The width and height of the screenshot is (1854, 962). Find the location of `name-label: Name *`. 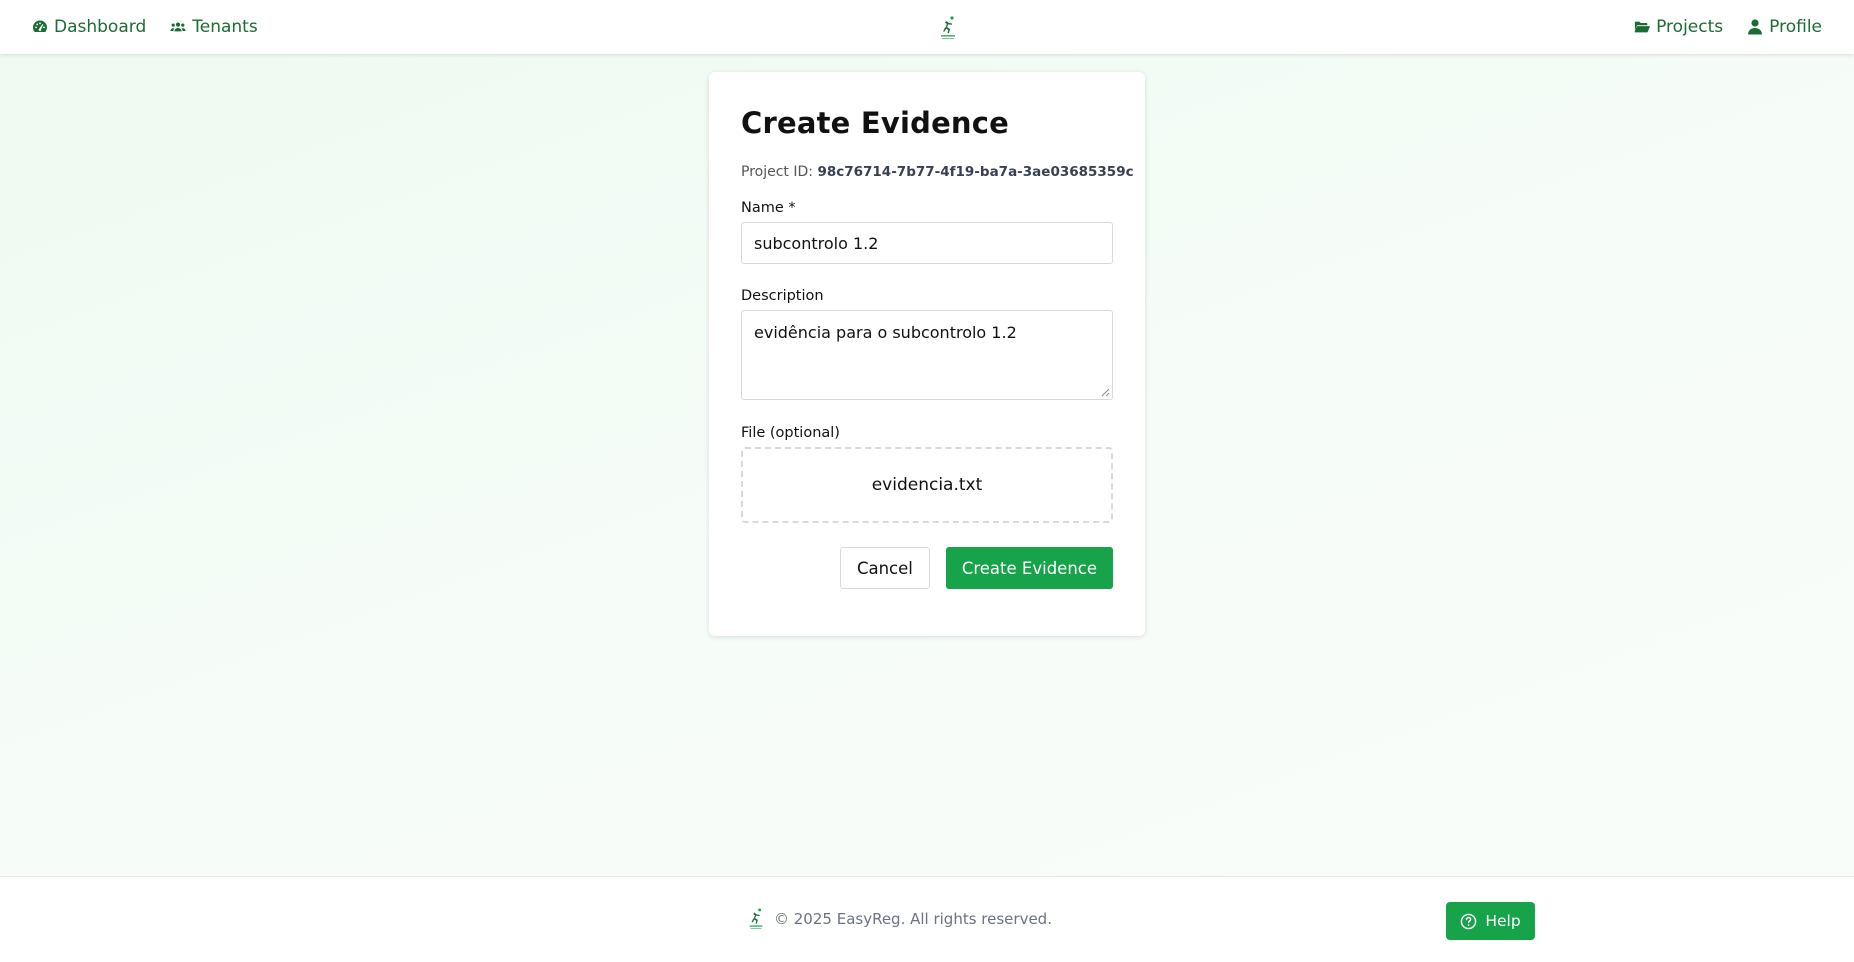

name-label: Name * is located at coordinates (768, 208).